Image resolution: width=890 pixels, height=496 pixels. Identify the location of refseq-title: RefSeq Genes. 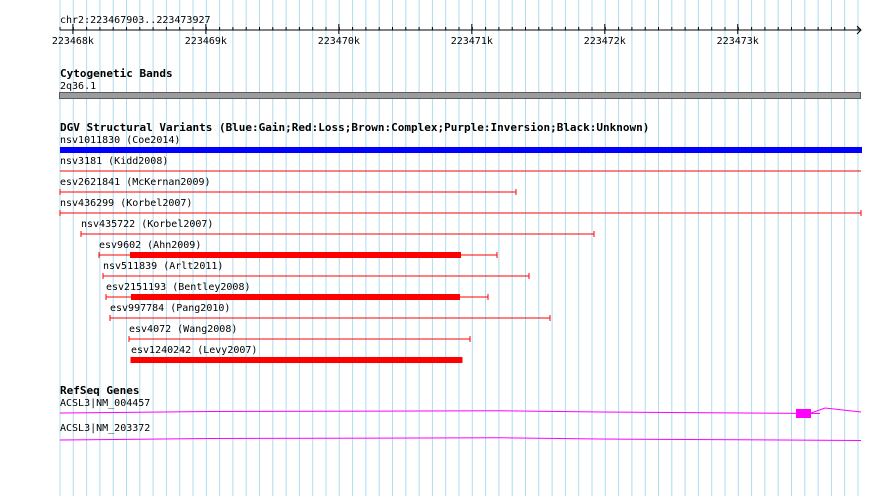
(100, 390).